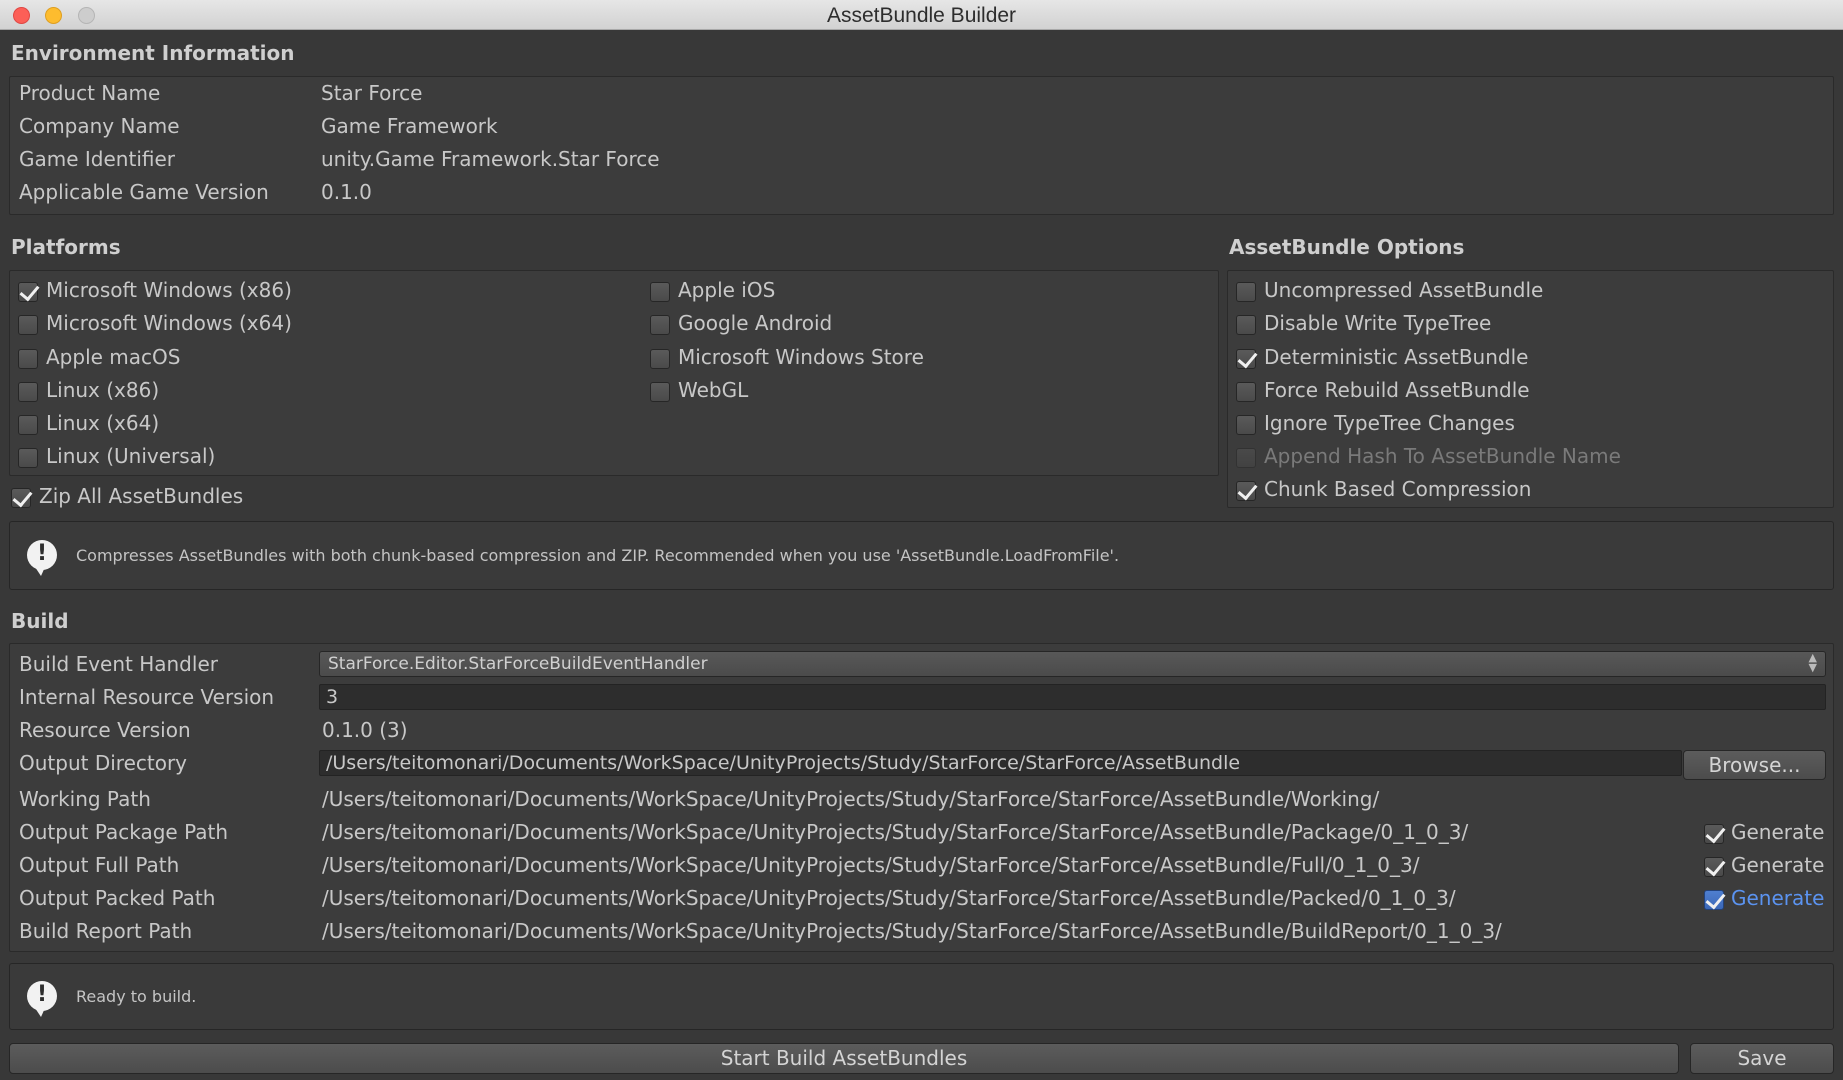 The width and height of the screenshot is (1843, 1080). I want to click on append-hash-checkbox, so click(1246, 458).